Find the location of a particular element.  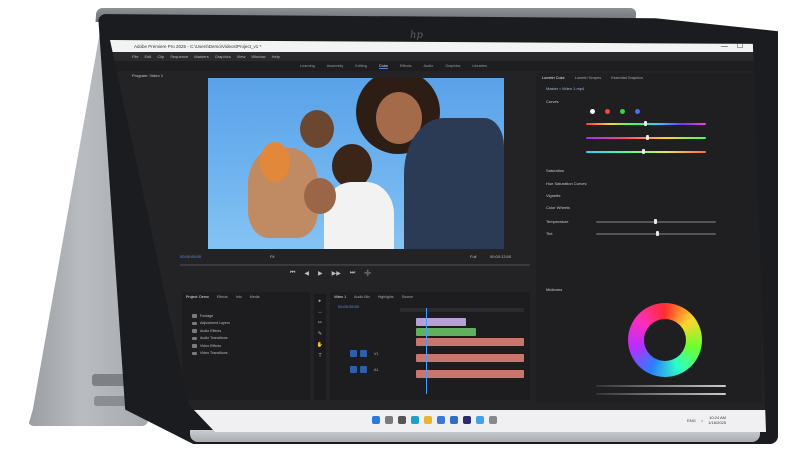

menu-file: File is located at coordinates (135, 56).